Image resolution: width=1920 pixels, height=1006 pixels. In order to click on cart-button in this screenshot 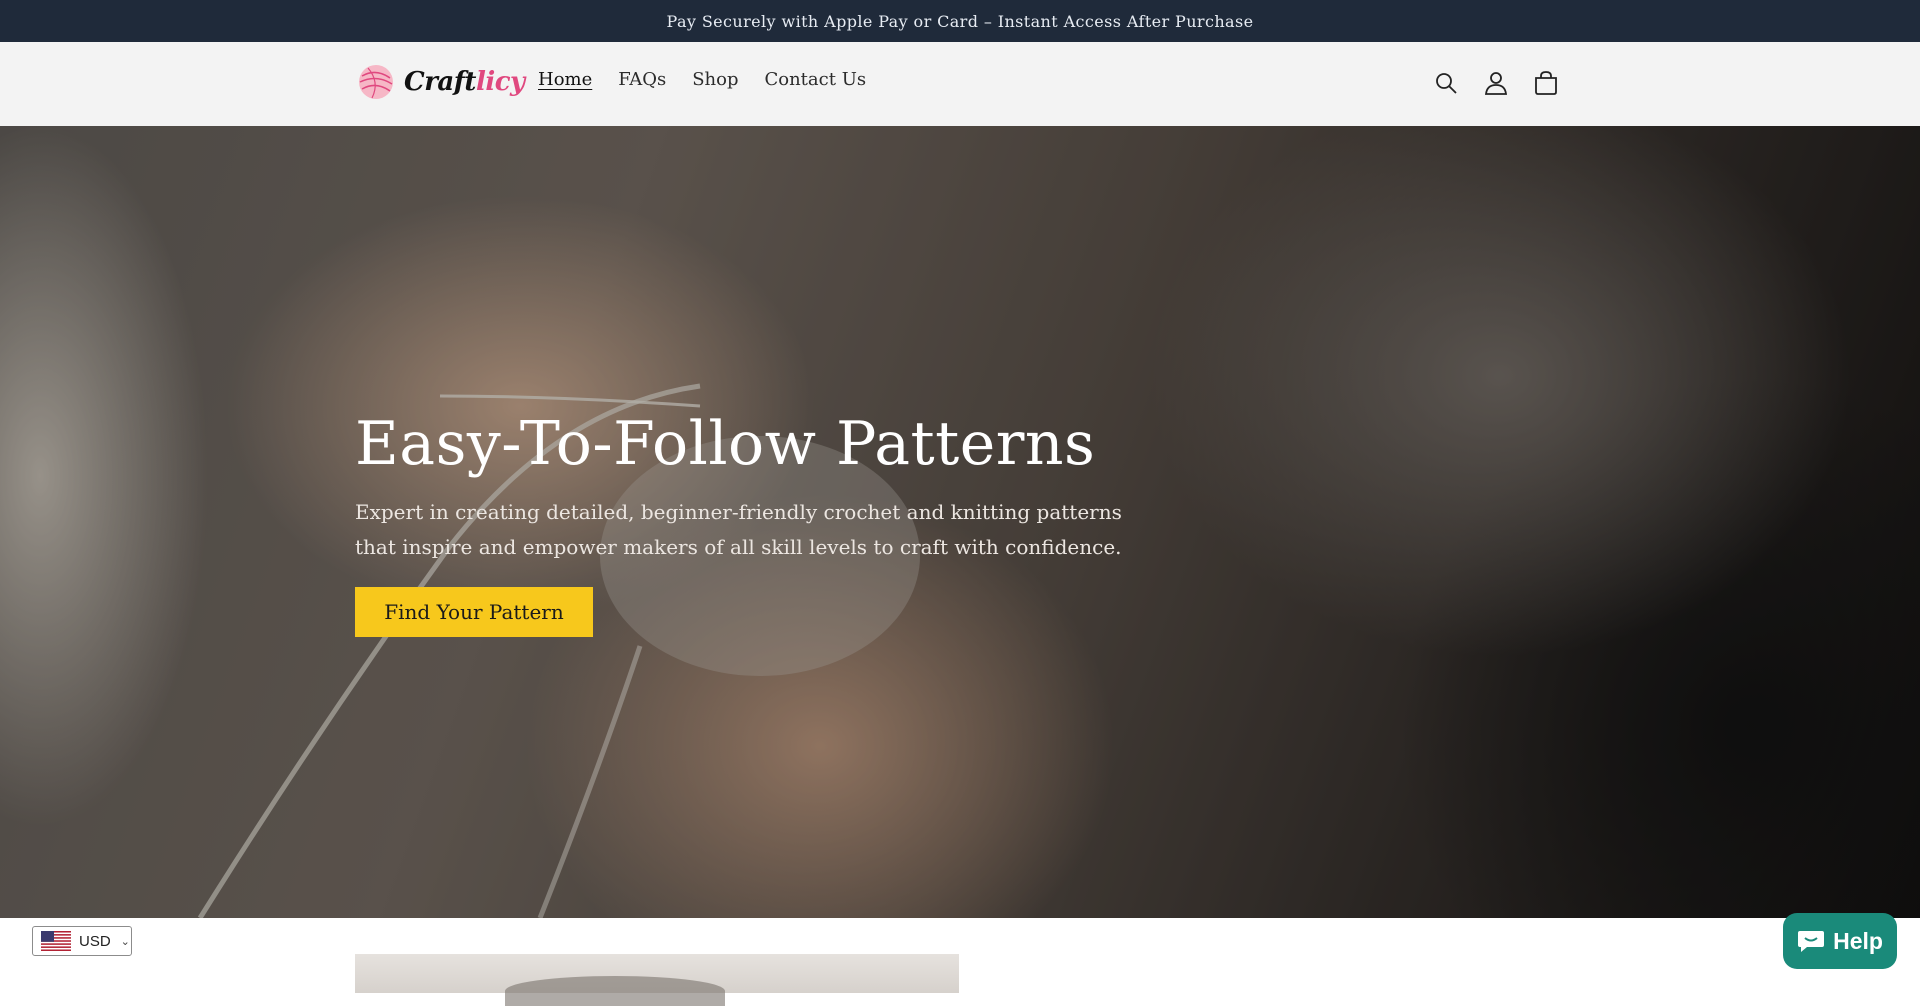, I will do `click(1546, 83)`.